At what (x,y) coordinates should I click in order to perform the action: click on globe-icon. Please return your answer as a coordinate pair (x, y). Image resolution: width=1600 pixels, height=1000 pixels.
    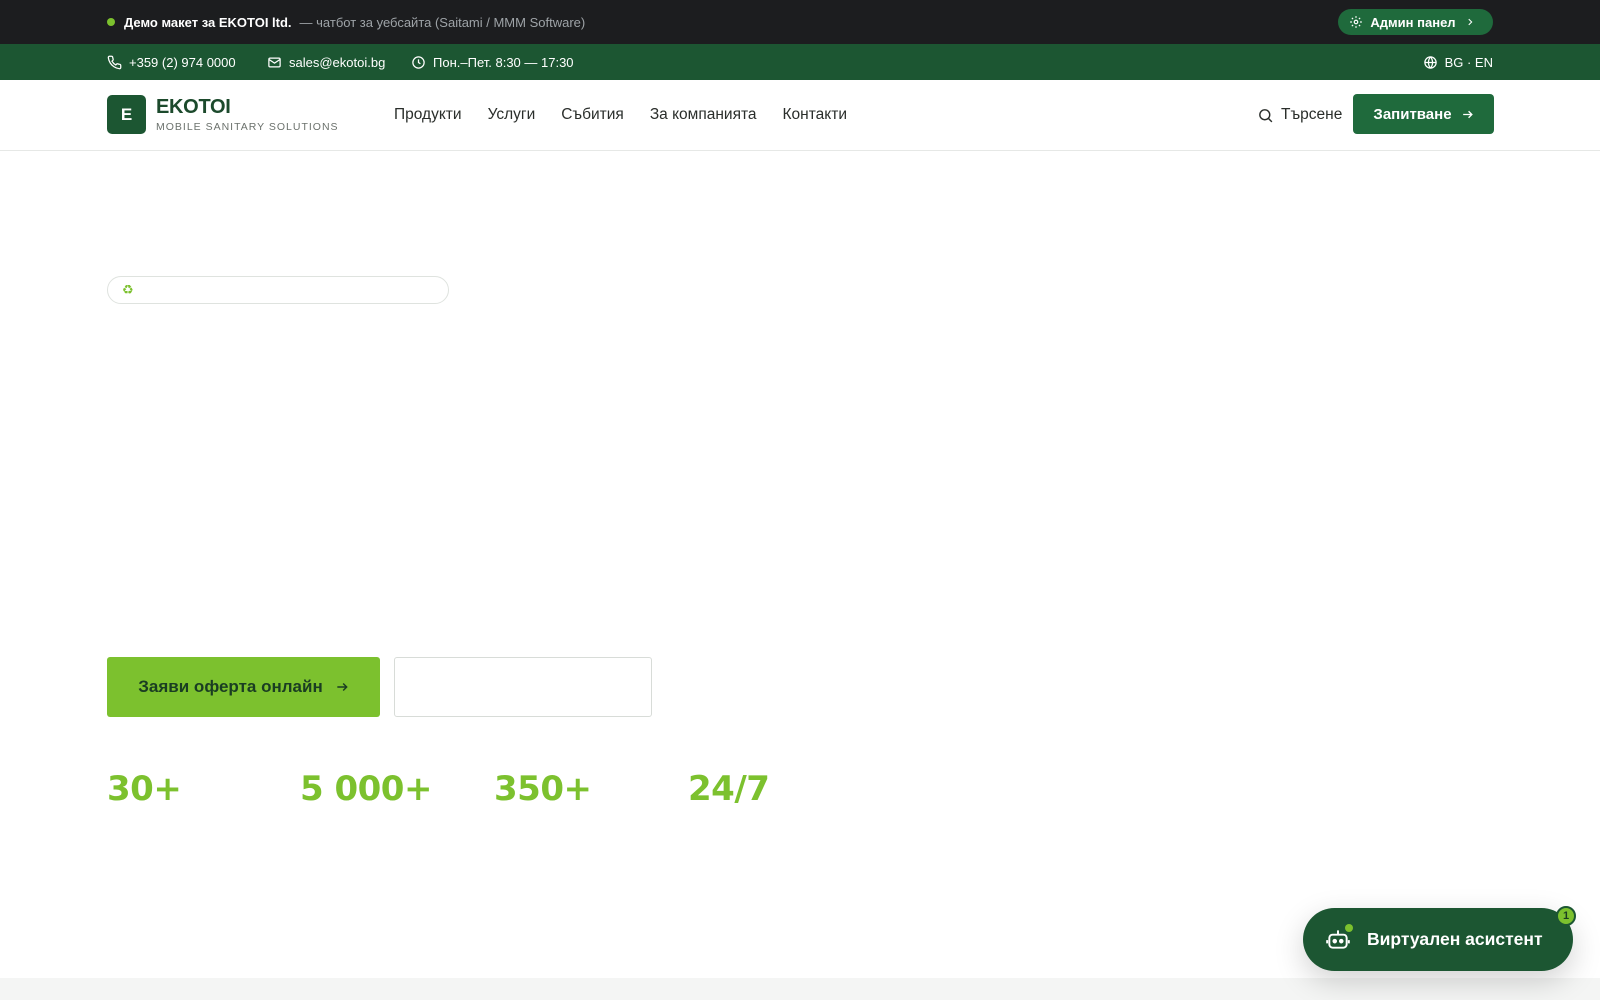
    Looking at the image, I should click on (1430, 62).